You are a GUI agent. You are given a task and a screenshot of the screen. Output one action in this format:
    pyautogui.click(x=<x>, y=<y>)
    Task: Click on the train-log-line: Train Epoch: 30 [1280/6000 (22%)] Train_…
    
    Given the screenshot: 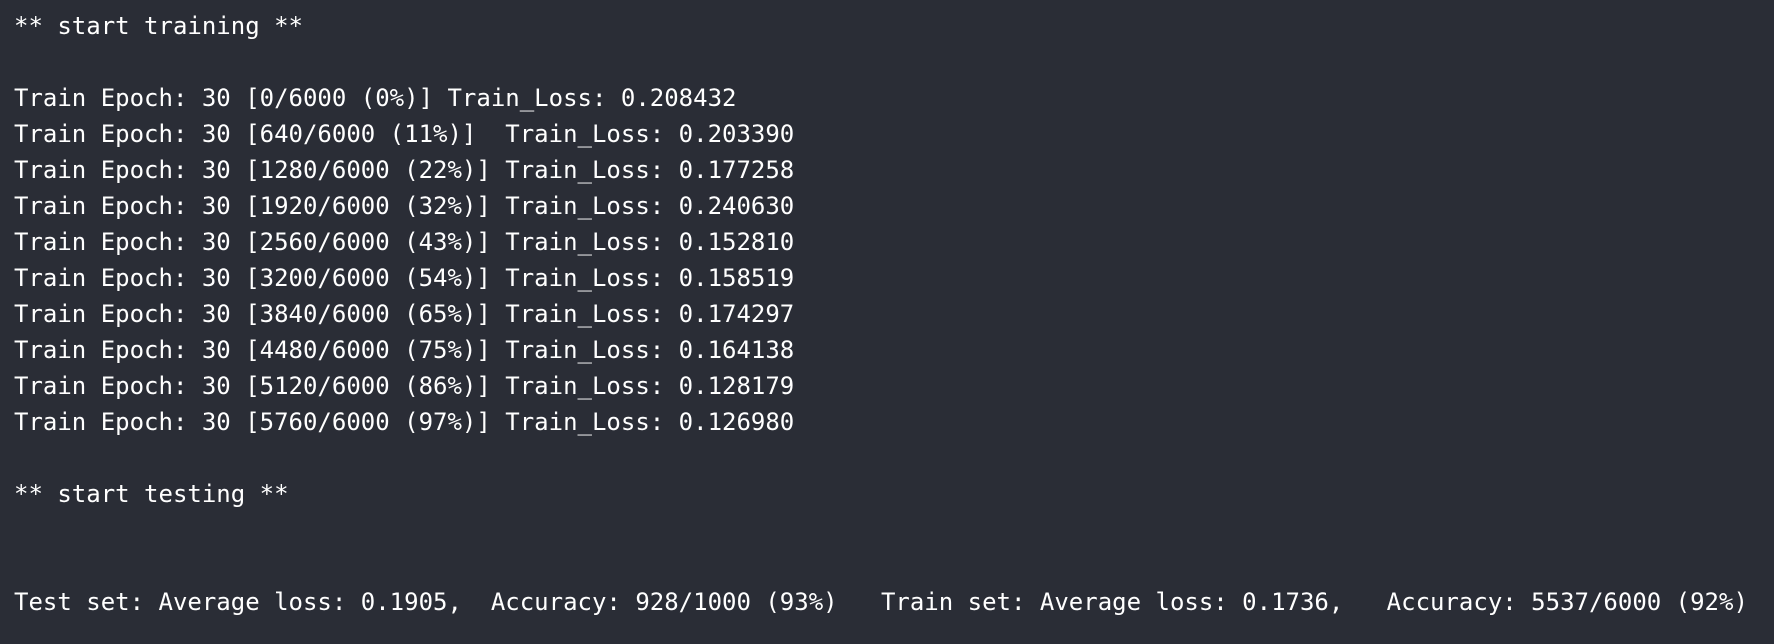 What is the action you would take?
    pyautogui.click(x=404, y=170)
    